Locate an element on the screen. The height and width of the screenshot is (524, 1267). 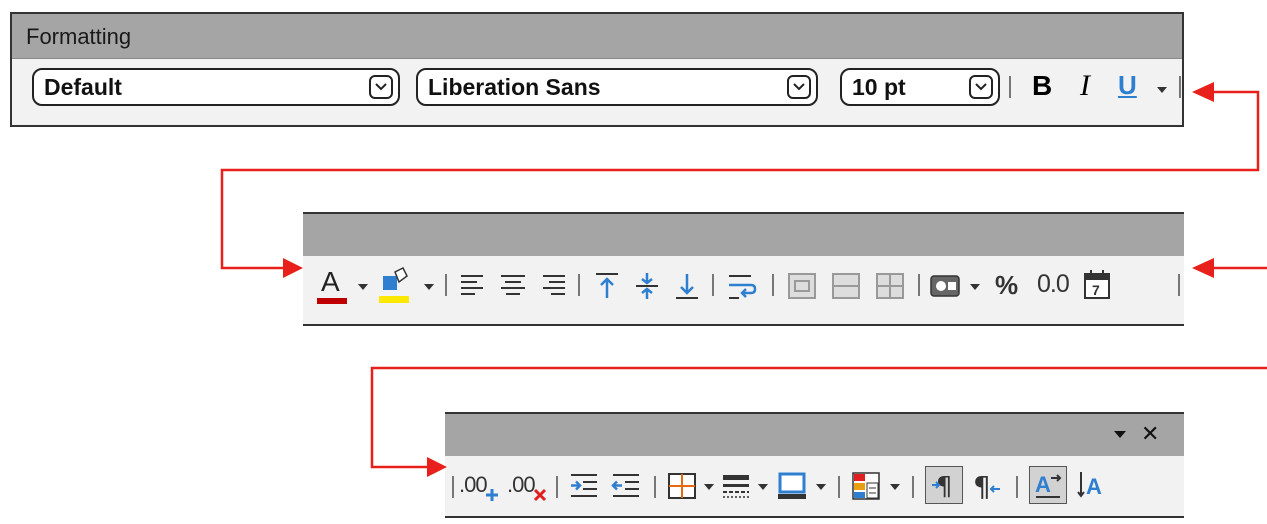
border-color-dropdown-icon is located at coordinates (821, 487).